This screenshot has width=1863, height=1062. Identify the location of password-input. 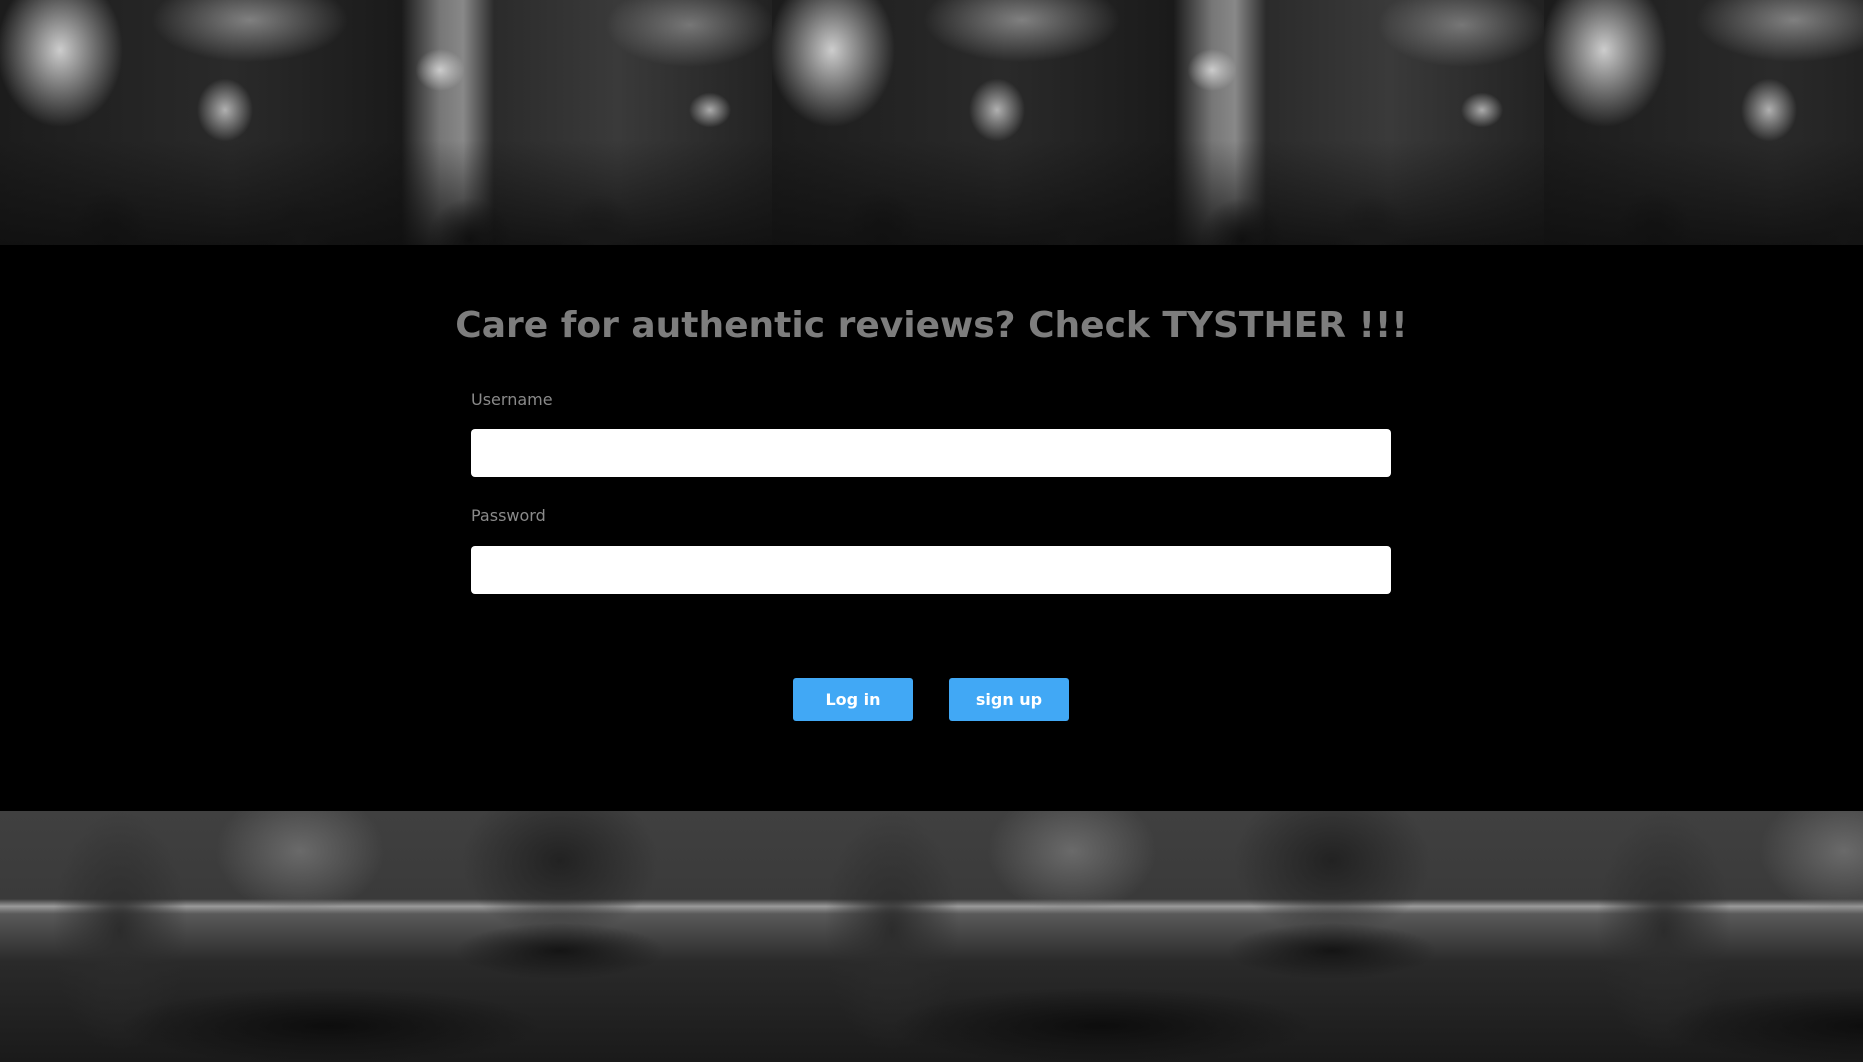
(931, 570).